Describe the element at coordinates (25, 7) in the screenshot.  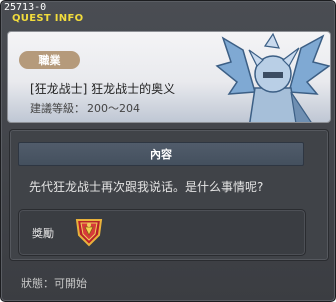
I see `window-id: 25713-0` at that location.